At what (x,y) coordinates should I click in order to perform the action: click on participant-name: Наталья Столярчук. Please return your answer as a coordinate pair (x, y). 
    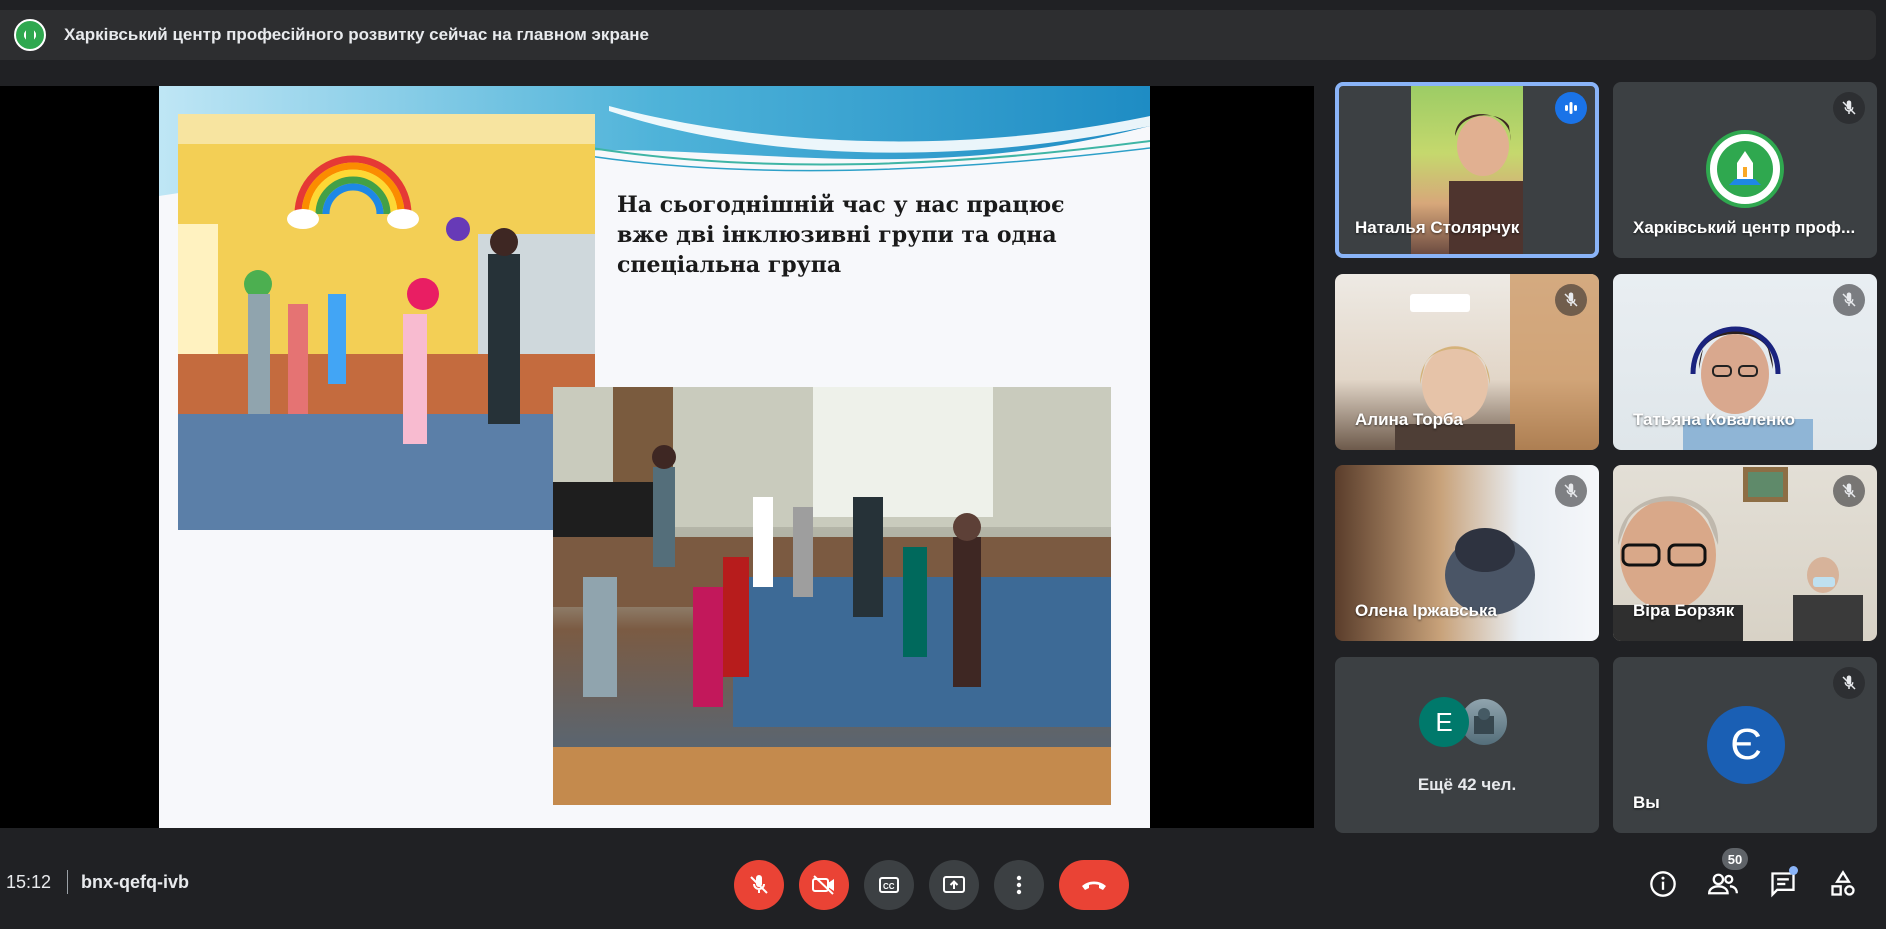
    Looking at the image, I should click on (1437, 227).